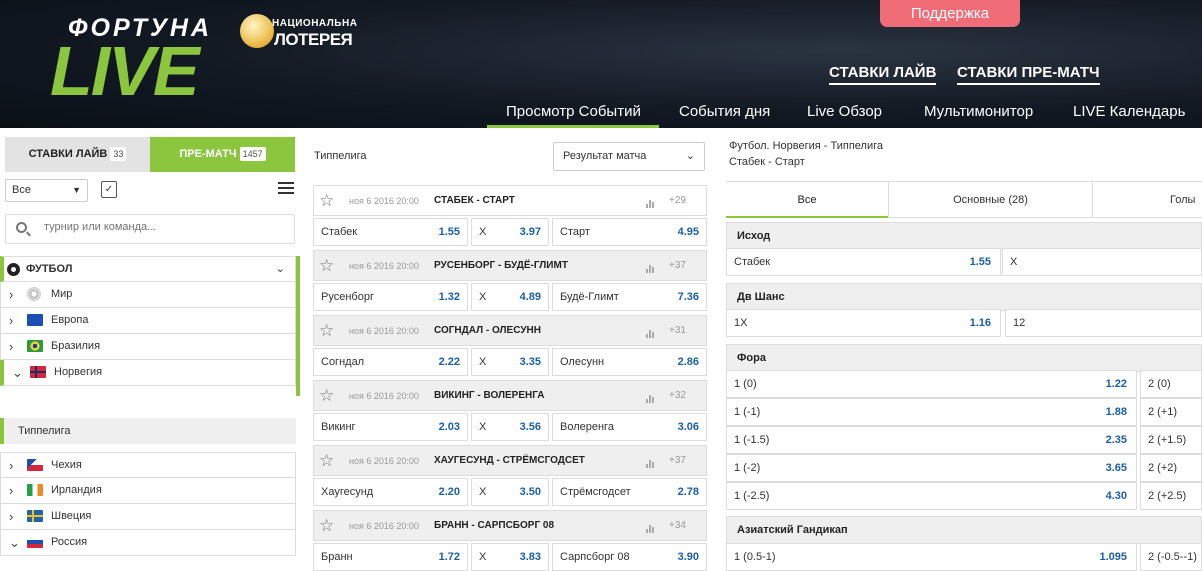 The height and width of the screenshot is (571, 1202). What do you see at coordinates (629, 492) in the screenshot?
I see `odd-button-away: Стрёмсгодсет 2.78` at bounding box center [629, 492].